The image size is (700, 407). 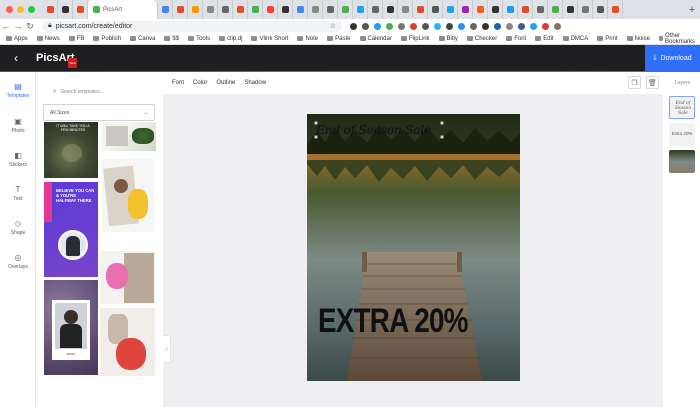 What do you see at coordinates (677, 39) in the screenshot?
I see `other-bookmarks: Other Bookmarks` at bounding box center [677, 39].